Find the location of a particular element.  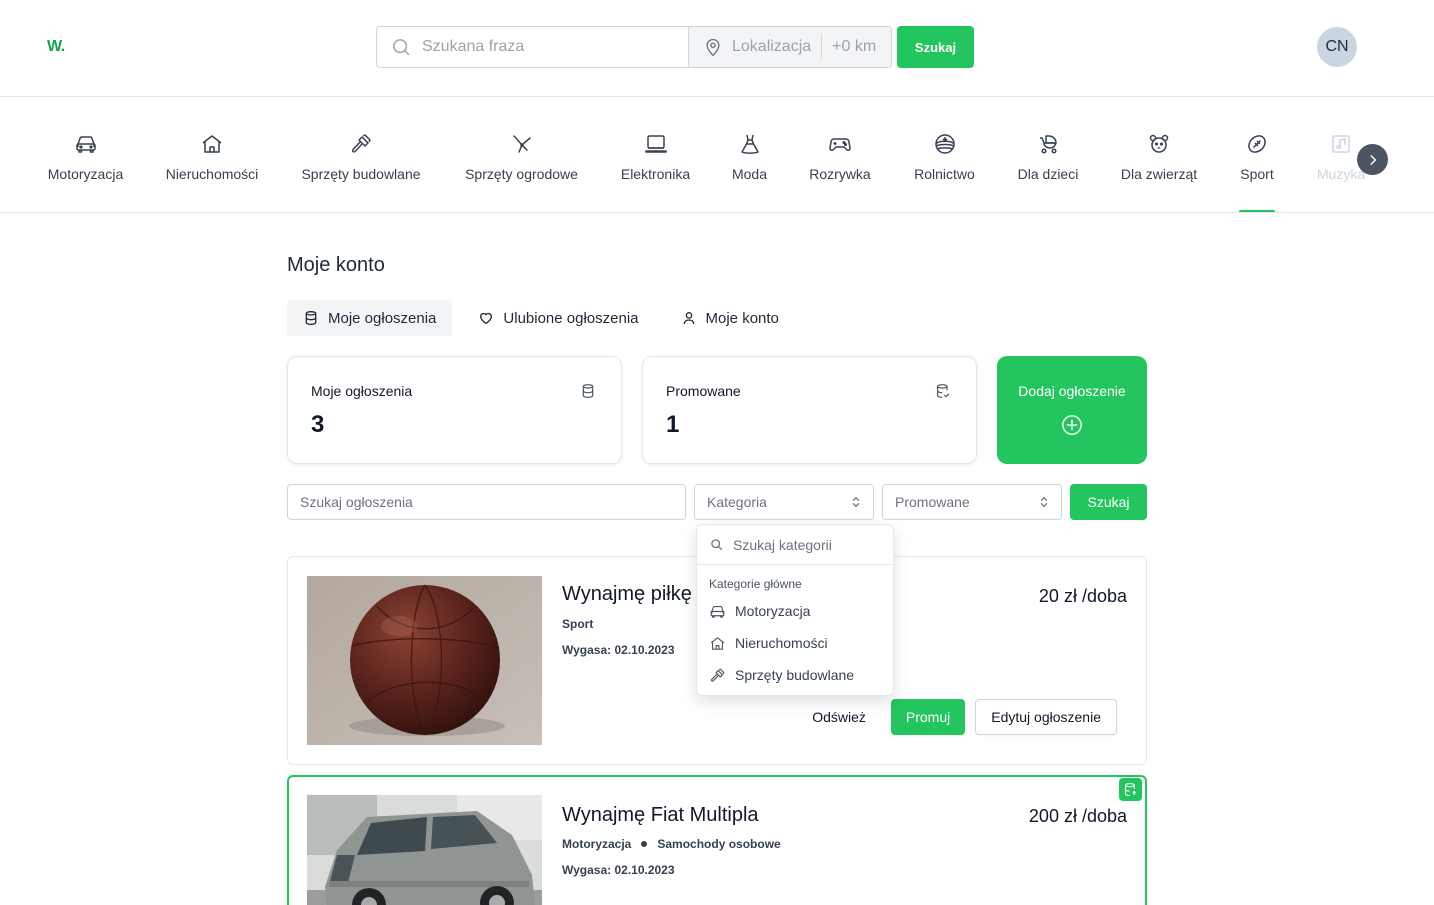

category-dla-dzieci: Dla dzieci is located at coordinates (1048, 154).